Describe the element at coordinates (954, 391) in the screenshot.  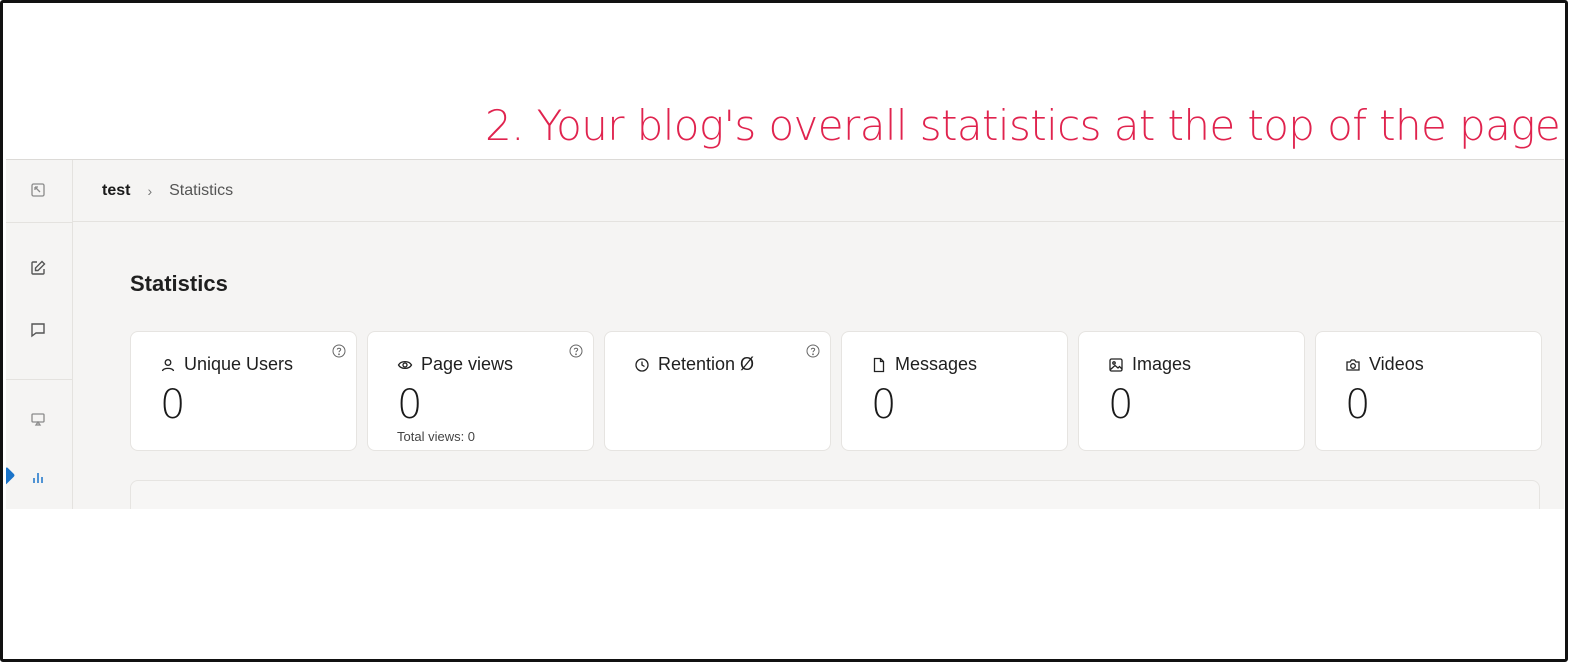
I see `stat-card-messages: Messages 0` at that location.